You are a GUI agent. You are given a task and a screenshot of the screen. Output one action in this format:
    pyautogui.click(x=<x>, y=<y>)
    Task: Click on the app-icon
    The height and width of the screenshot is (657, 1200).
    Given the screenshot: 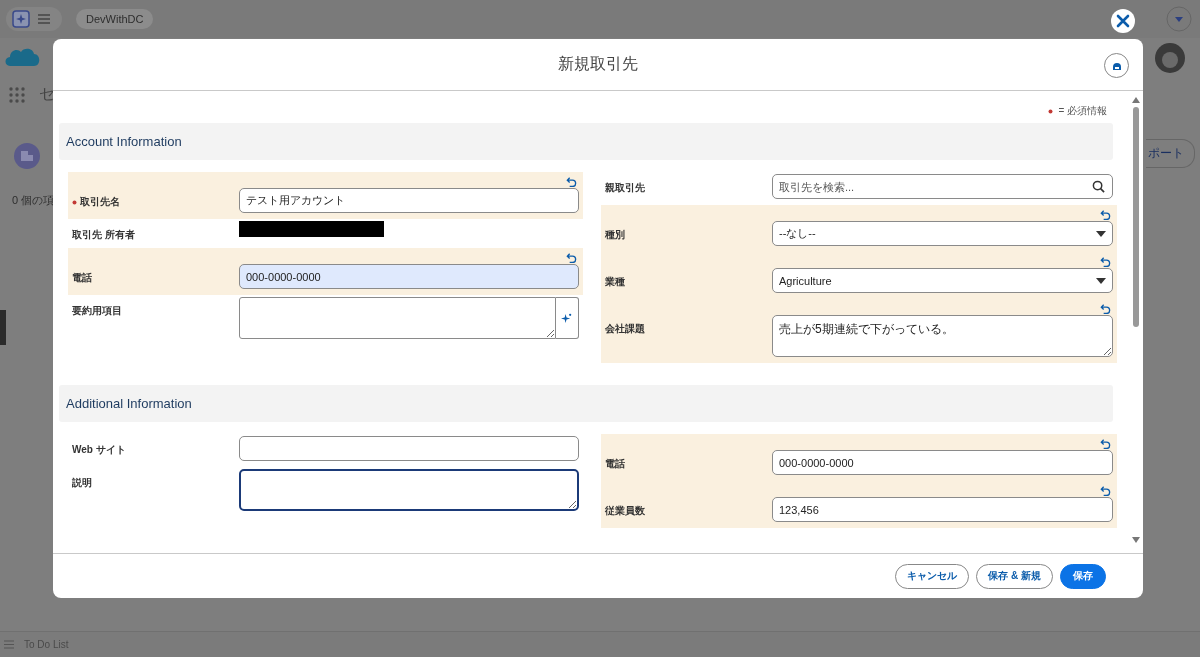 What is the action you would take?
    pyautogui.click(x=21, y=19)
    